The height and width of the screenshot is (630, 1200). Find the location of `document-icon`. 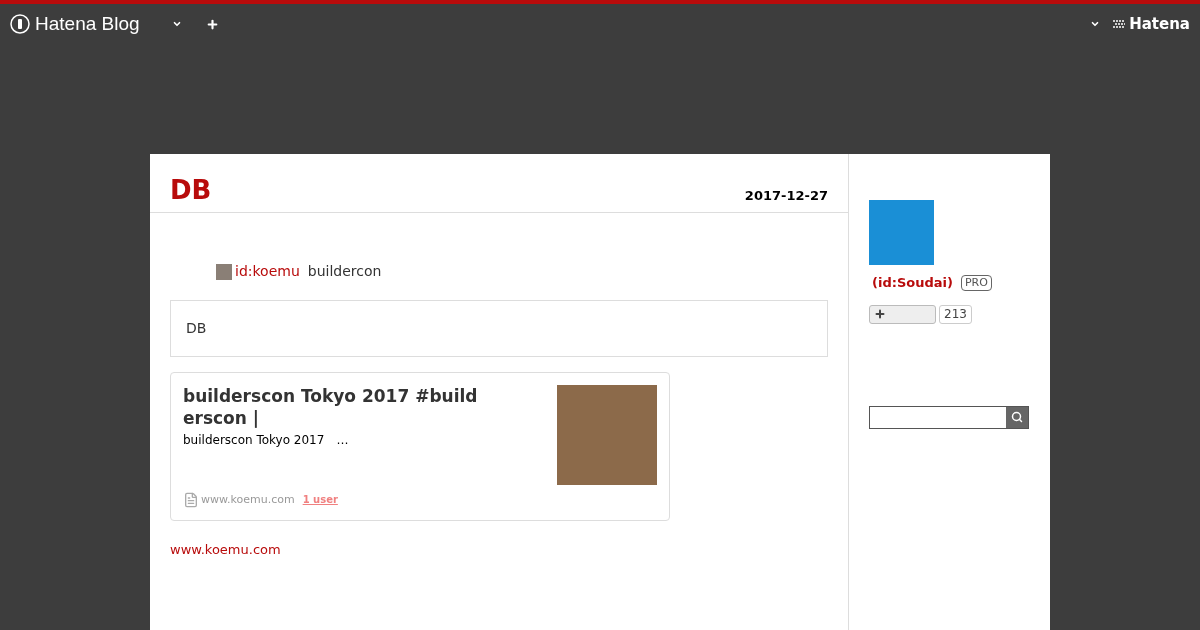

document-icon is located at coordinates (191, 499).